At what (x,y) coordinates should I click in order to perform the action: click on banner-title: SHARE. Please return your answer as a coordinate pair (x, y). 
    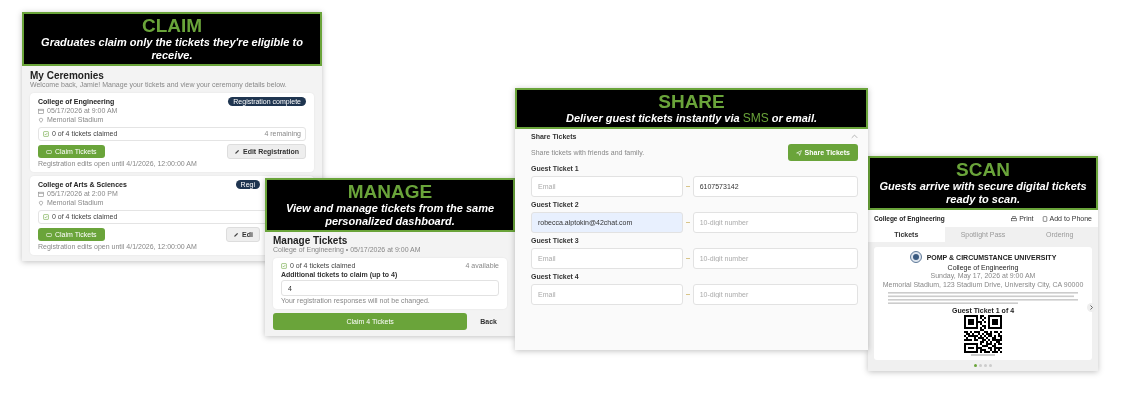
    Looking at the image, I should click on (691, 102).